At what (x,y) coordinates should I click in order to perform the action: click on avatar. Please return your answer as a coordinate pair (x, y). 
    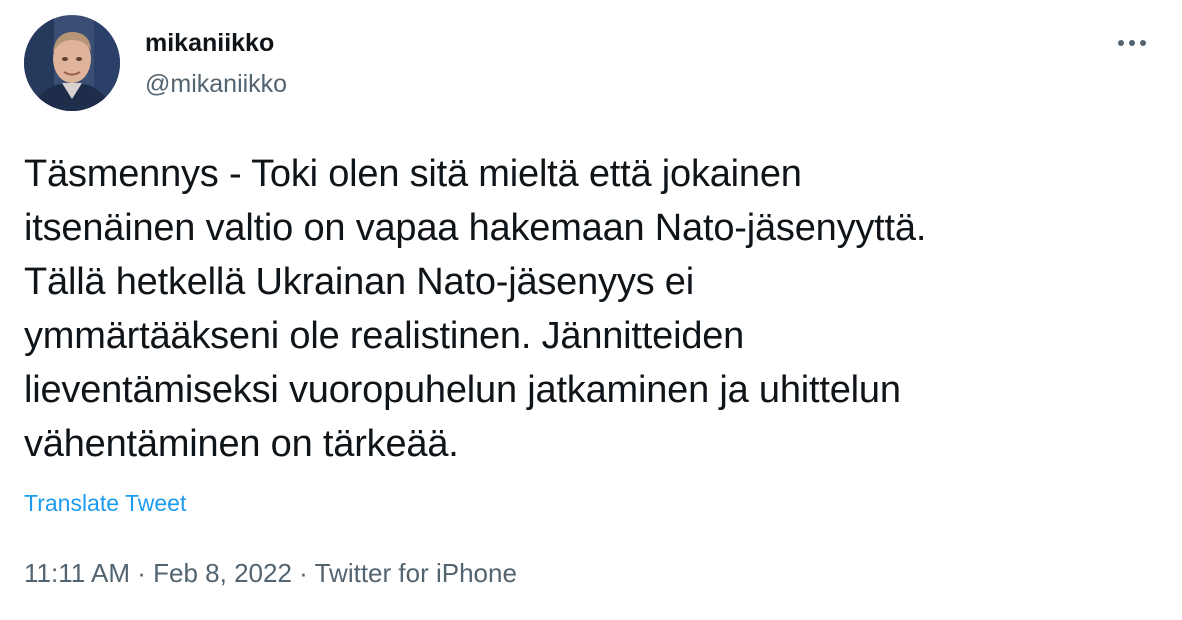
    Looking at the image, I should click on (72, 63).